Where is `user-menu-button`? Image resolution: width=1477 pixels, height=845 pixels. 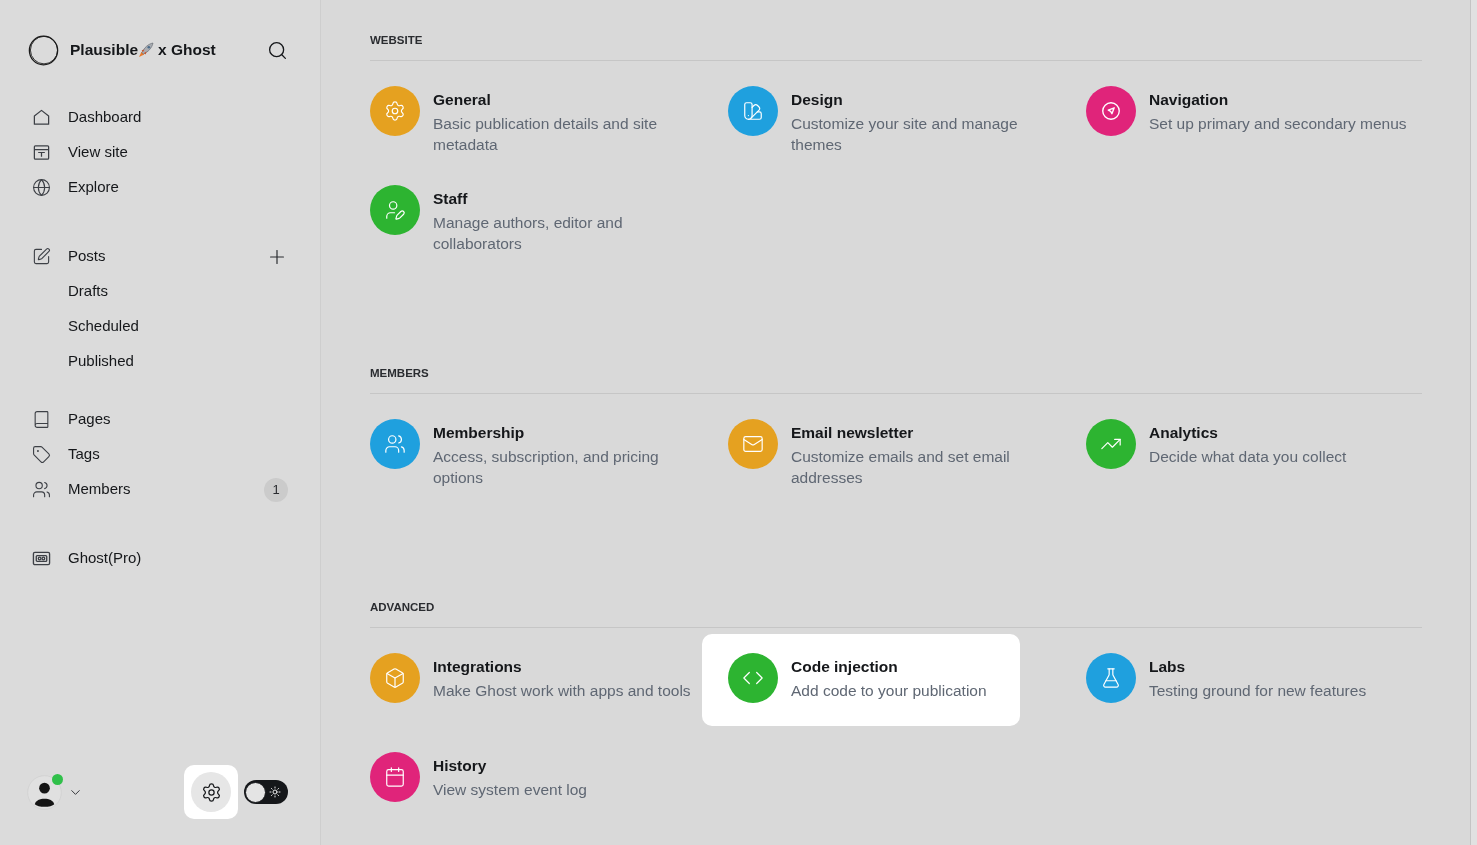
user-menu-button is located at coordinates (55, 792).